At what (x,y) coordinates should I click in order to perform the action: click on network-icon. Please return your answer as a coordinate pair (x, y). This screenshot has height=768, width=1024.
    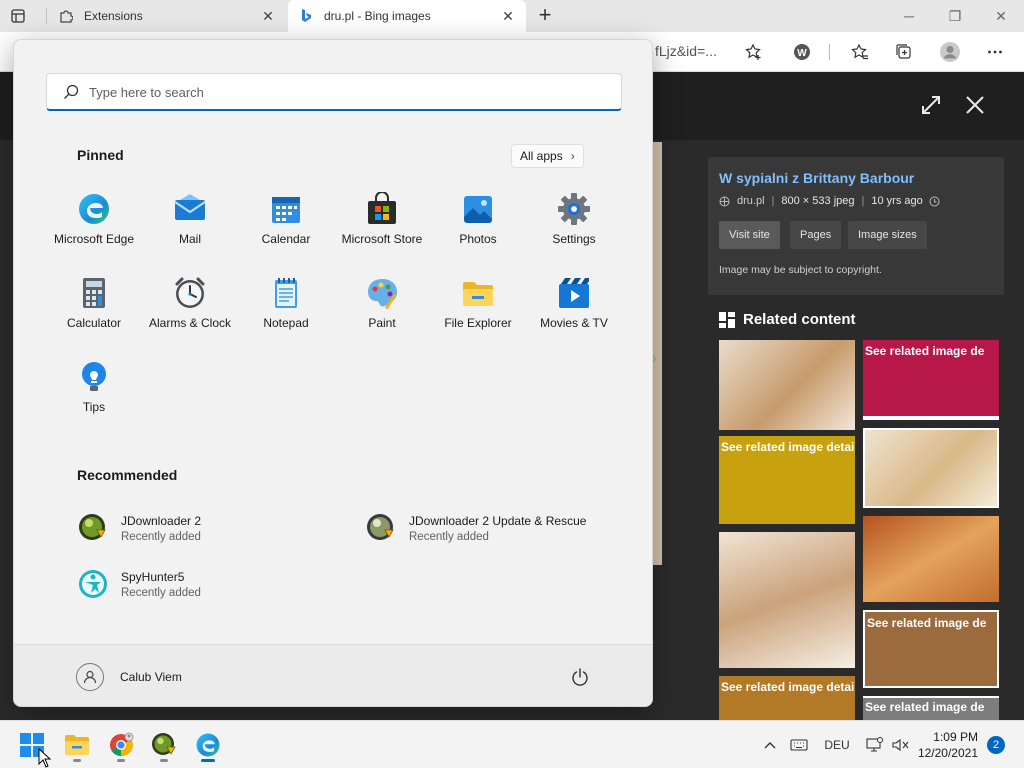
    Looking at the image, I should click on (874, 745).